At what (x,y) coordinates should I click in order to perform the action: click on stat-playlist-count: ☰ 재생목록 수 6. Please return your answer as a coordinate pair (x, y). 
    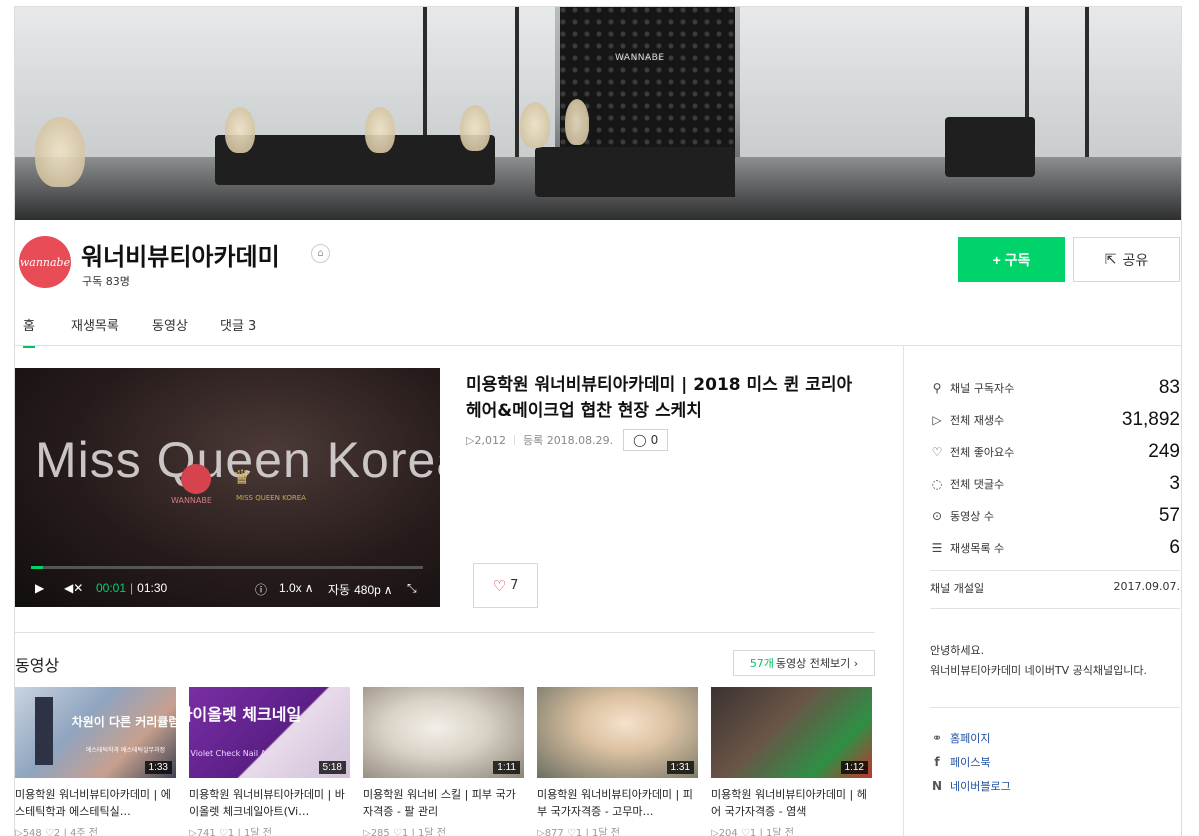
    Looking at the image, I should click on (1055, 548).